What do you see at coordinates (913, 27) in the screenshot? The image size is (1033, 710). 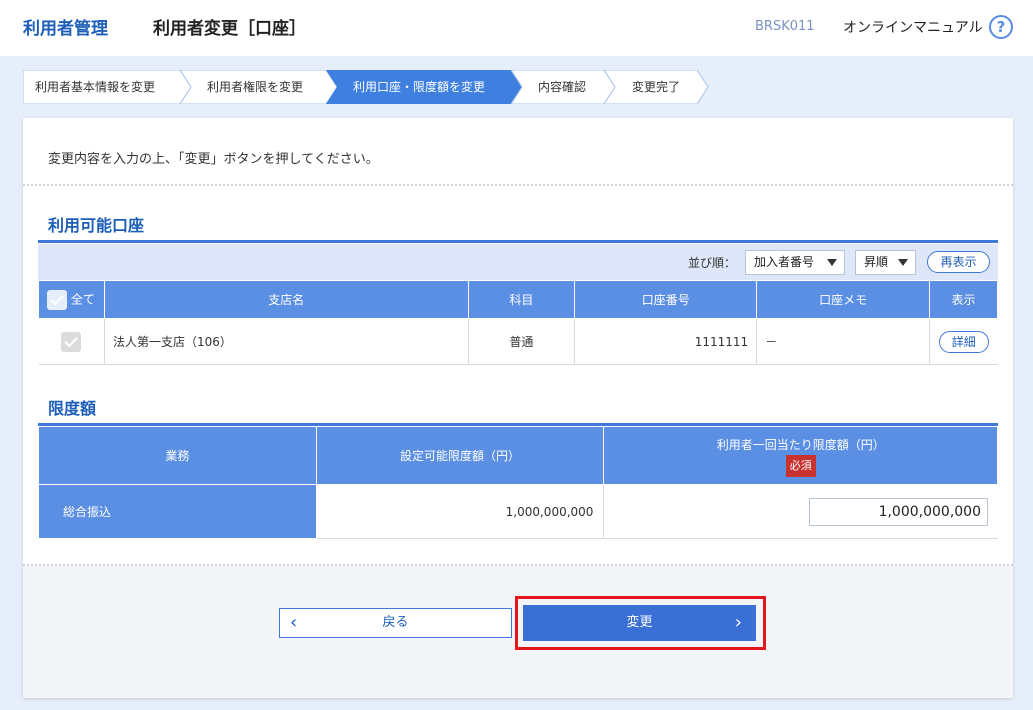 I see `online-manual-link: オンラインマニュアル` at bounding box center [913, 27].